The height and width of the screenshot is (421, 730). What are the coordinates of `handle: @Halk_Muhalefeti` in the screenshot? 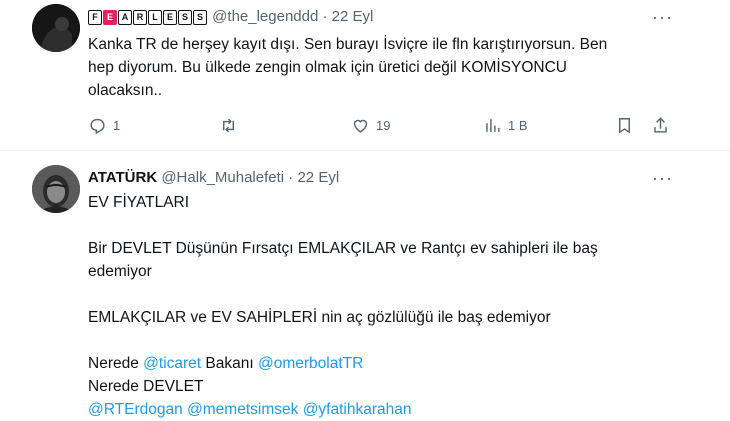 It's located at (222, 177).